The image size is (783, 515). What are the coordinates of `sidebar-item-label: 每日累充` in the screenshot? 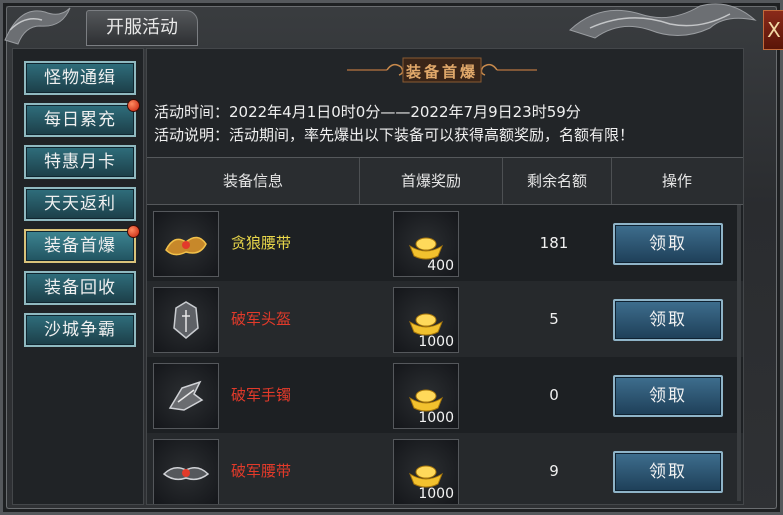 It's located at (80, 120).